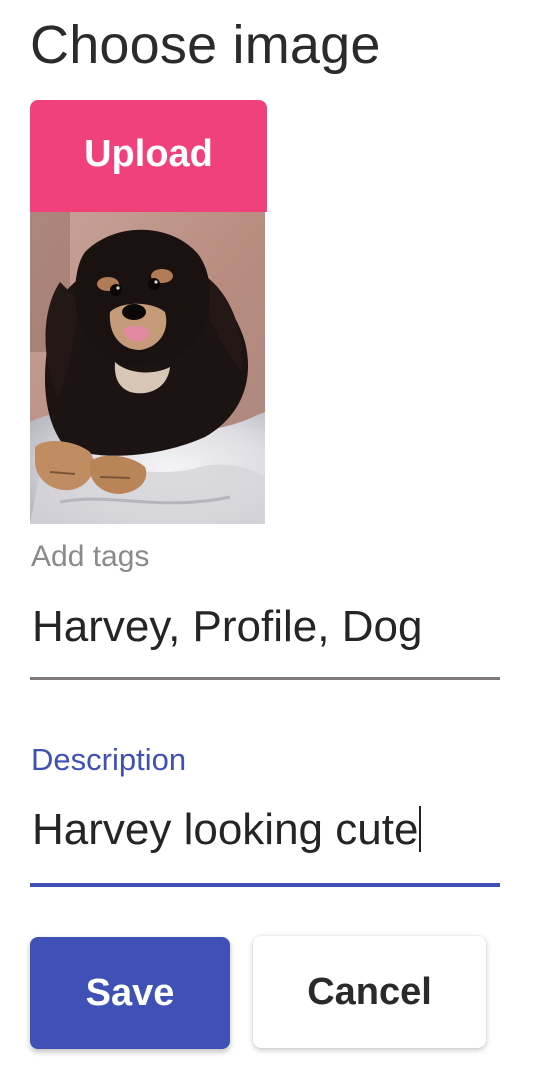  Describe the element at coordinates (148, 156) in the screenshot. I see `upload-button: Upload` at that location.